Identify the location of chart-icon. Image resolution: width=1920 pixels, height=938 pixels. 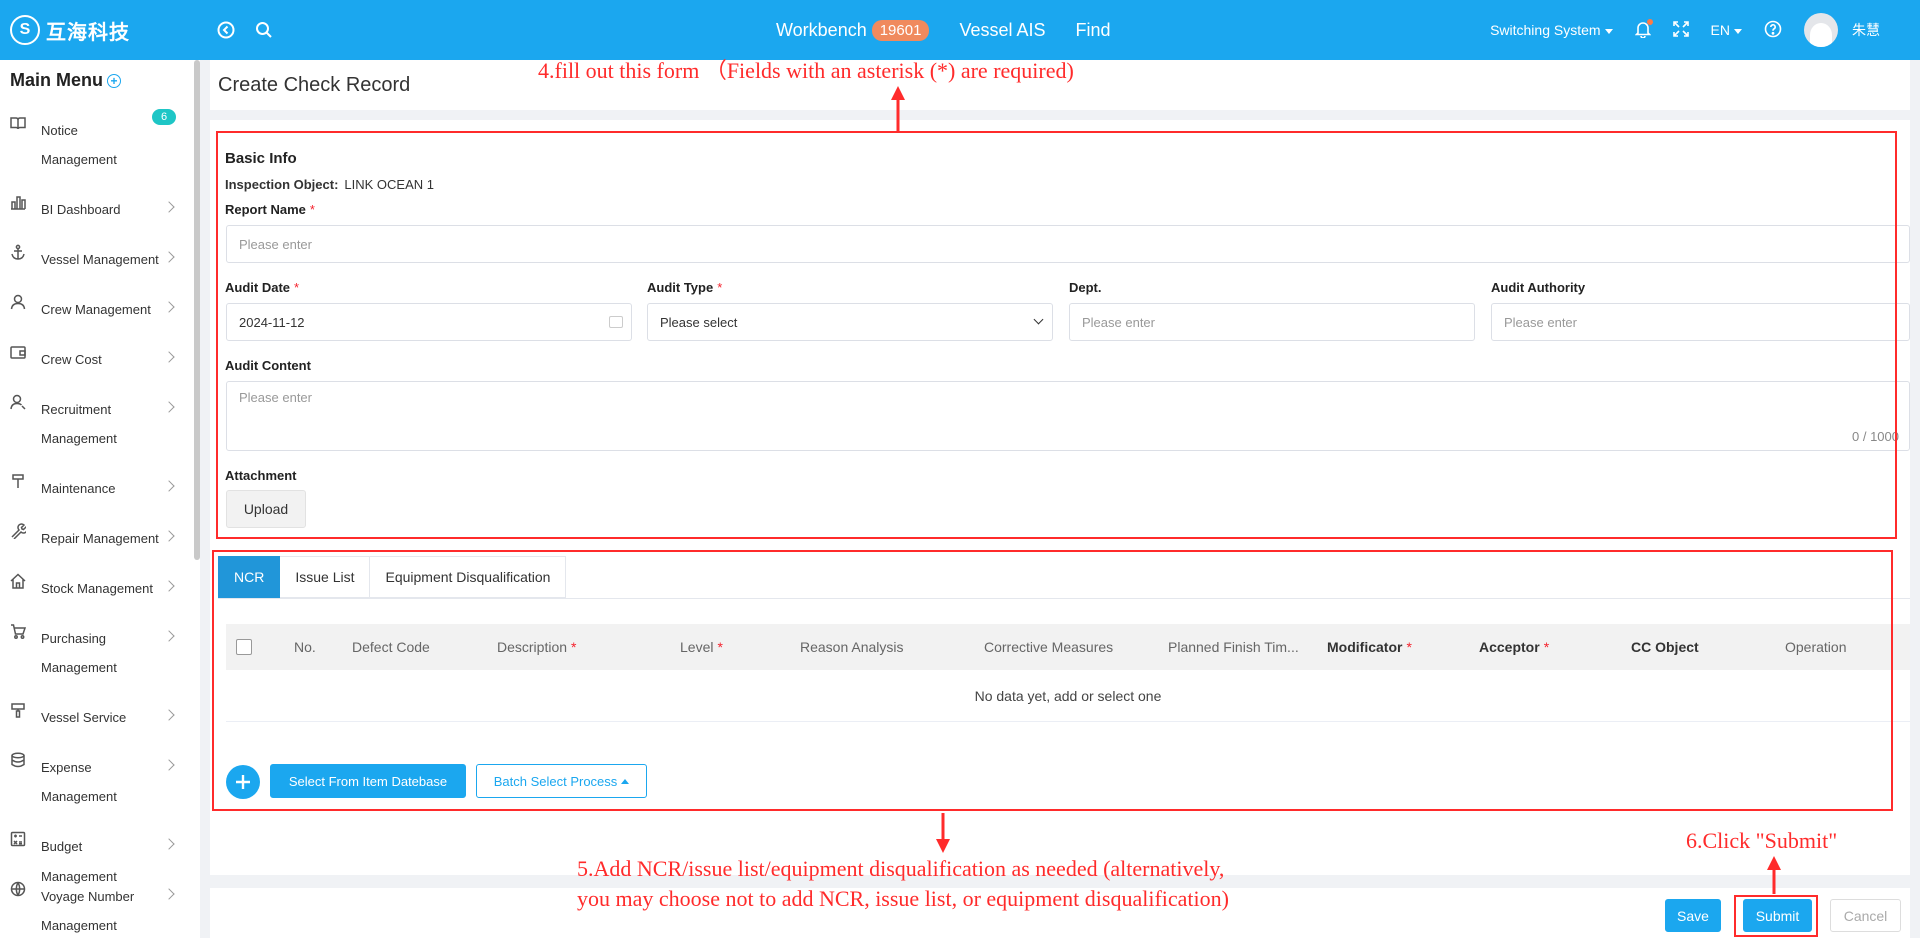
(18, 202).